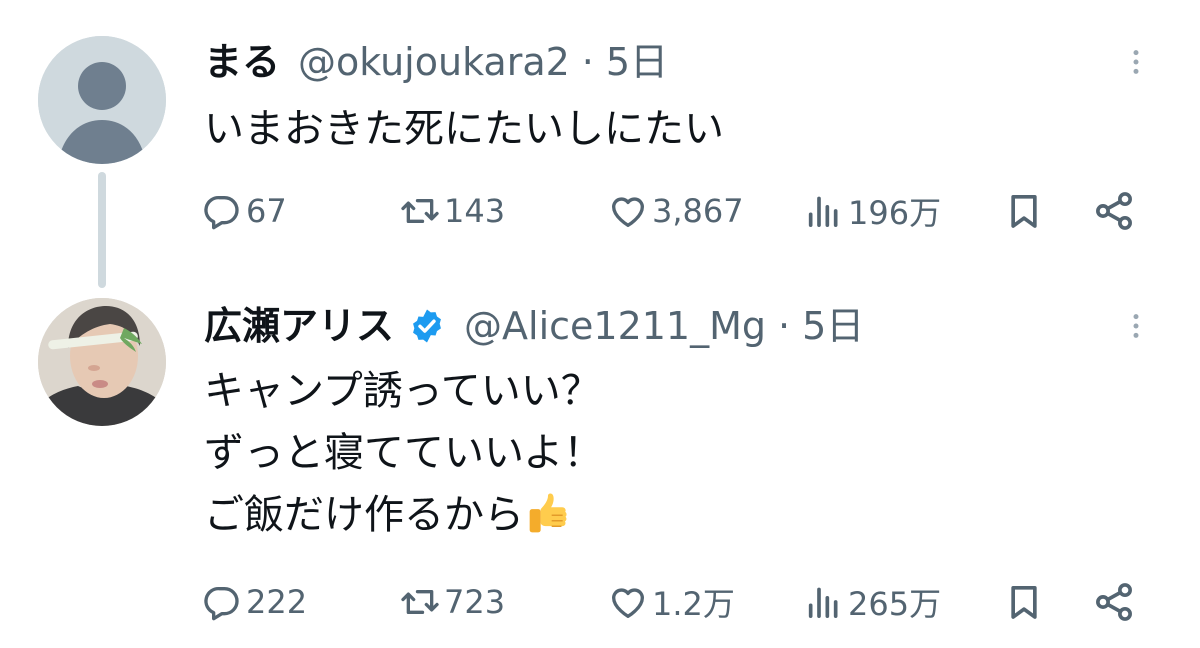 The width and height of the screenshot is (1200, 648). What do you see at coordinates (427, 326) in the screenshot?
I see `verified-badge-icon` at bounding box center [427, 326].